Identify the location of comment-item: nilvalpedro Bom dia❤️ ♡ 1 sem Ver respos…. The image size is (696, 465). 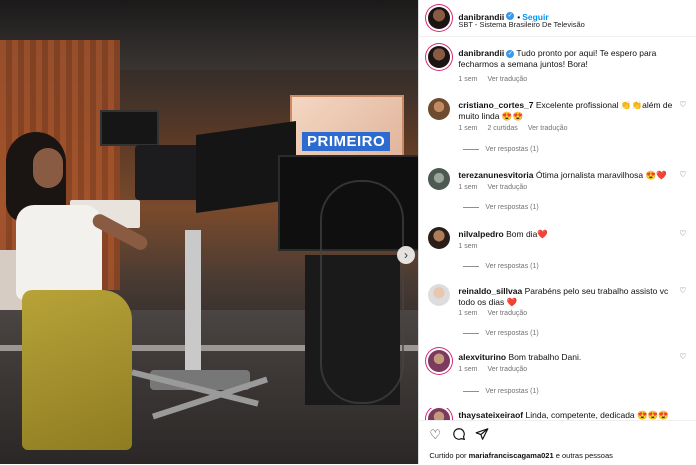
(557, 252).